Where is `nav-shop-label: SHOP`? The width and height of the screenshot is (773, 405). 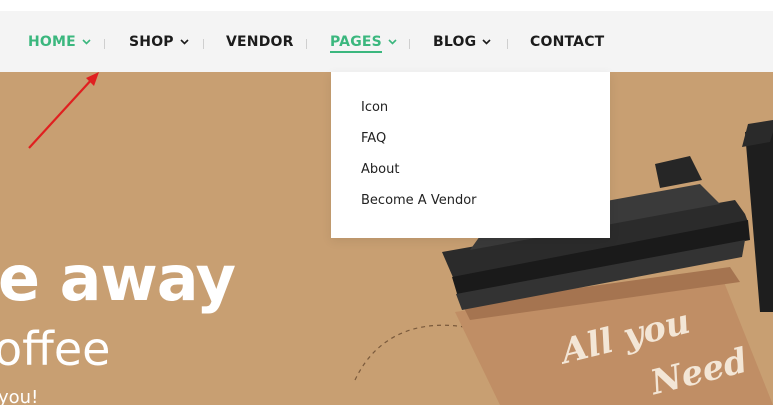
nav-shop-label: SHOP is located at coordinates (151, 41).